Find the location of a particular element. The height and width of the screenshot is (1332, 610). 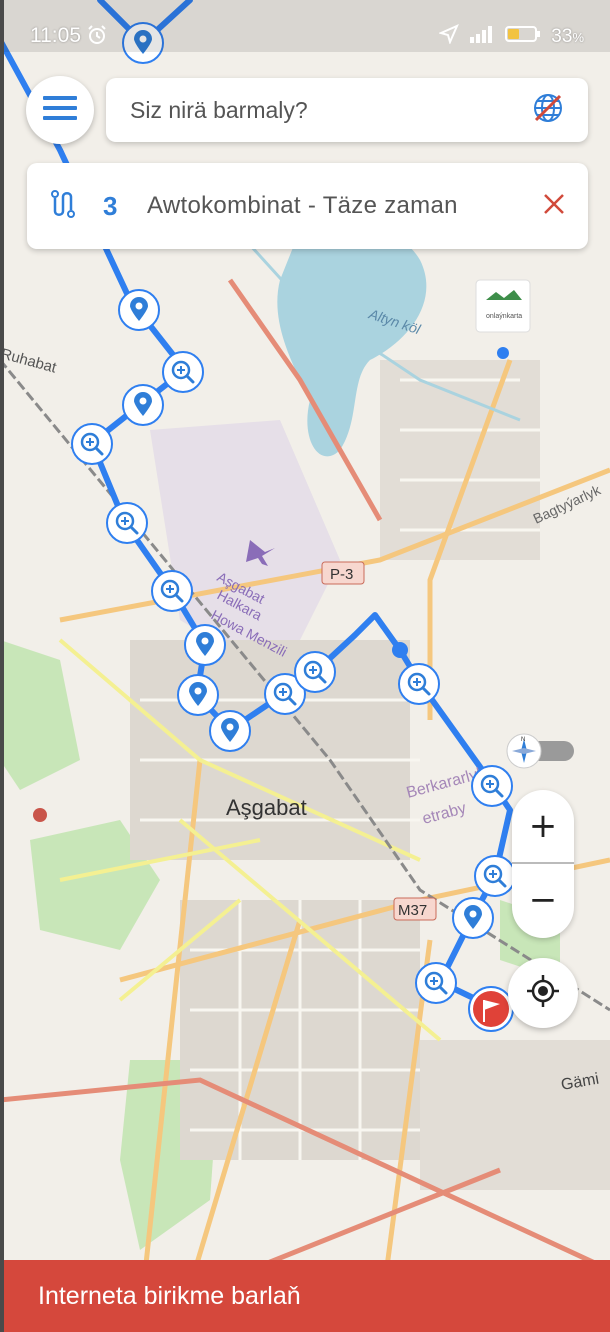

zoom-out-button: − is located at coordinates (543, 900).